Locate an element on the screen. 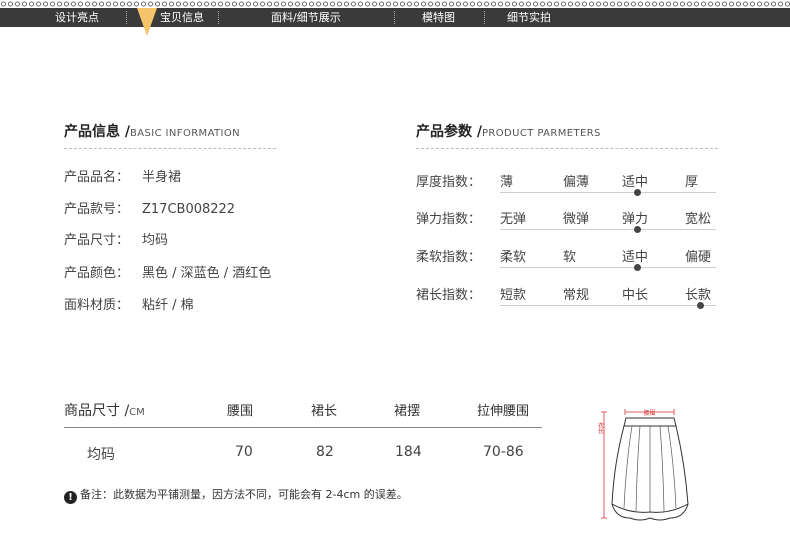  nav-bar is located at coordinates (395, 17).